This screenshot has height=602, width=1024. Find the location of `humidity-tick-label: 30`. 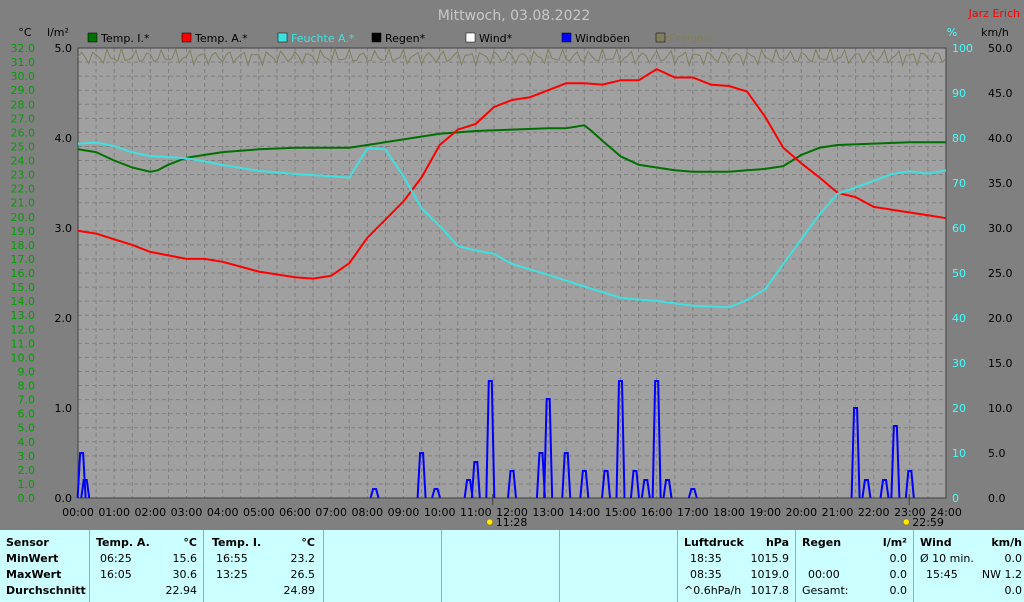

humidity-tick-label: 30 is located at coordinates (959, 363).